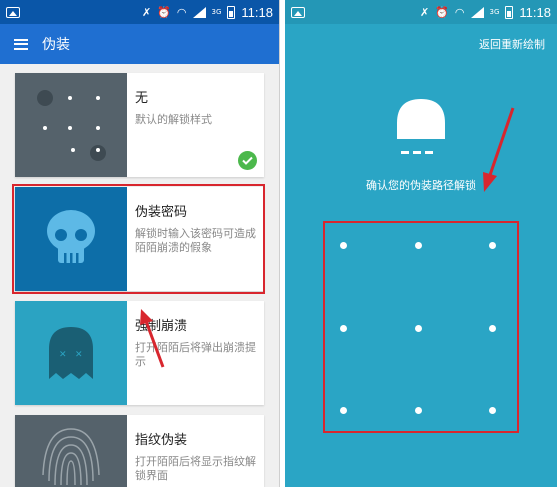  Describe the element at coordinates (195, 240) in the screenshot. I see `option-description: 解锁时输入该密码可造成陌陌崩溃的假象` at that location.